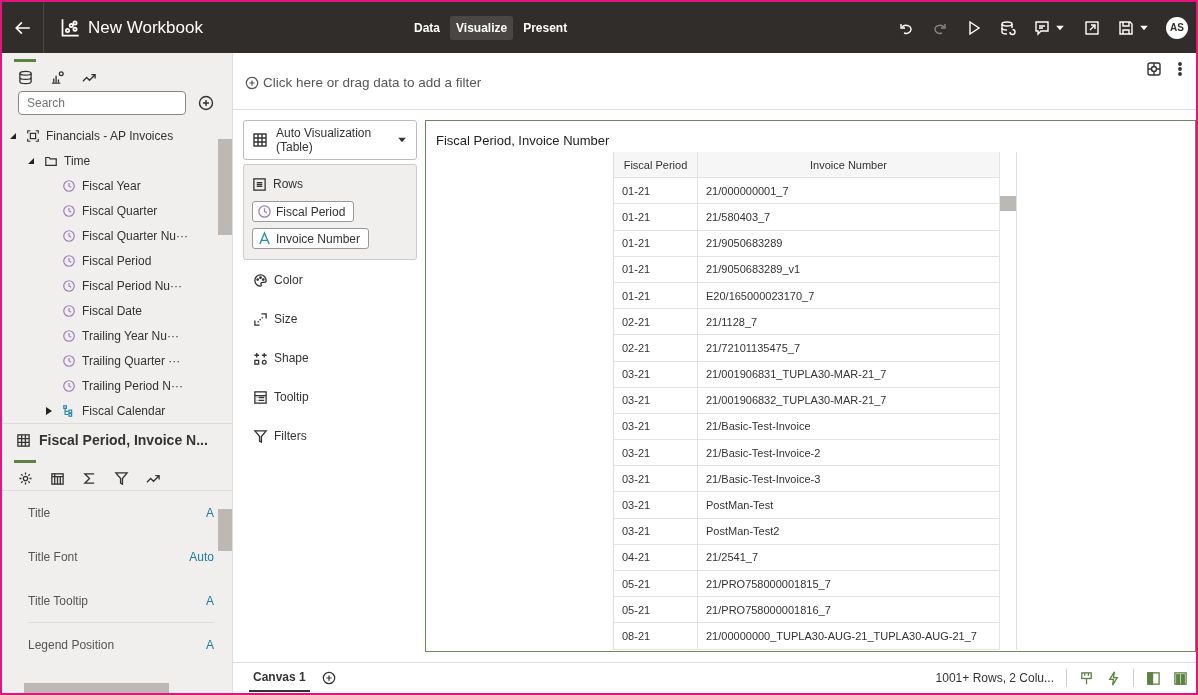 The width and height of the screenshot is (1198, 695). What do you see at coordinates (311, 238) in the screenshot?
I see `data-pill: Invoice Number` at bounding box center [311, 238].